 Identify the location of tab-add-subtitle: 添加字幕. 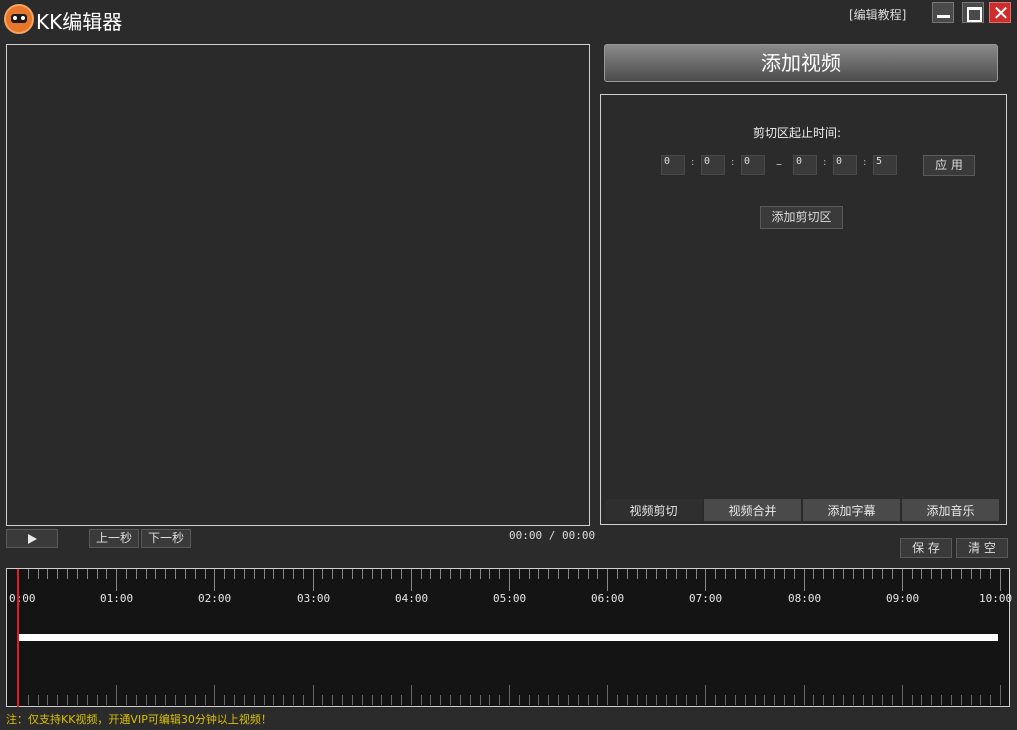
(851, 510).